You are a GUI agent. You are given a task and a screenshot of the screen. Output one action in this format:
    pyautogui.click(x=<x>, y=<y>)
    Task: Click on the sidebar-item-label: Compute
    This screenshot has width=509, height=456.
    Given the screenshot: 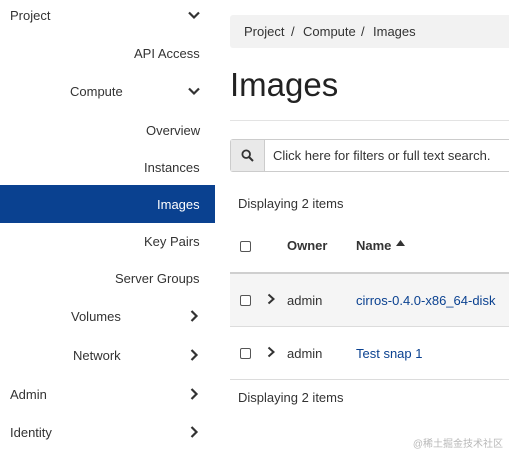 What is the action you would take?
    pyautogui.click(x=96, y=91)
    